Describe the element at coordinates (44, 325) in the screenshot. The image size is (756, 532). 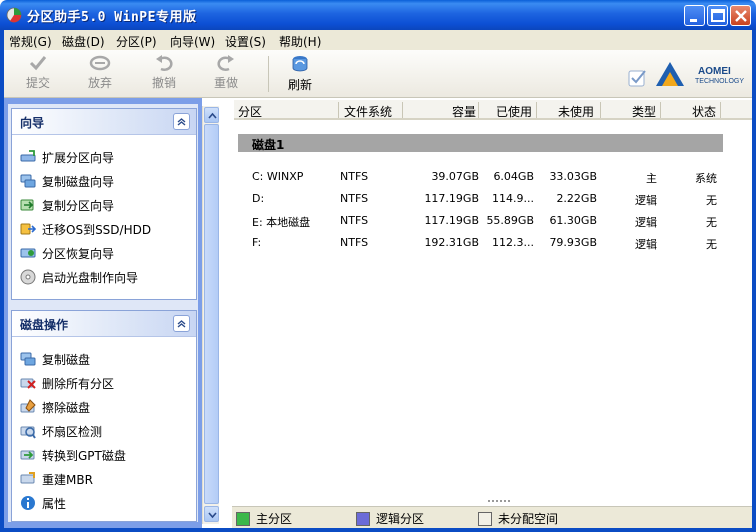
I see `disk-ops-group-title: 磁盘操作` at that location.